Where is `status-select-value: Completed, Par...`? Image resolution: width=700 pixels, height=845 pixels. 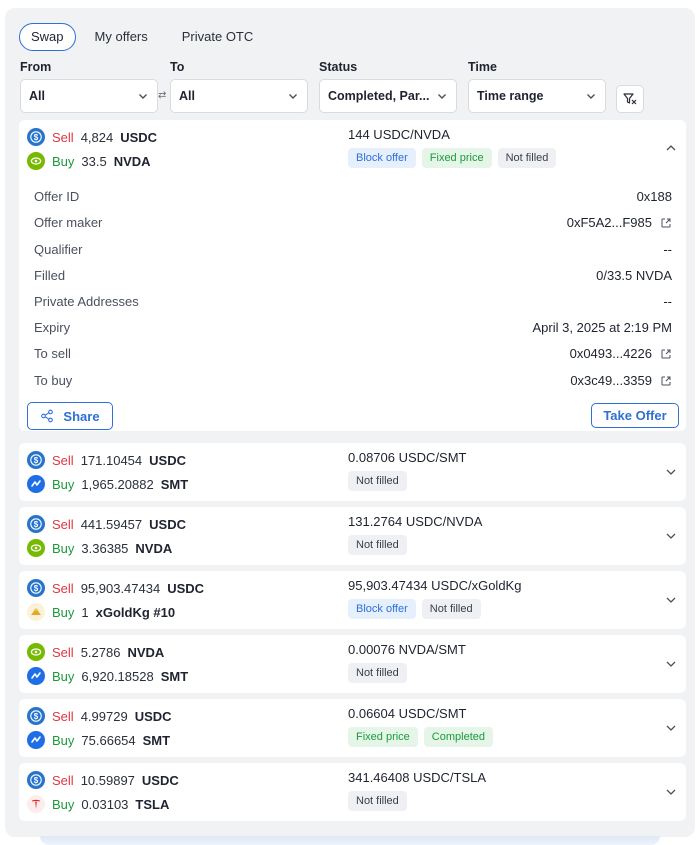 status-select-value: Completed, Par... is located at coordinates (379, 96).